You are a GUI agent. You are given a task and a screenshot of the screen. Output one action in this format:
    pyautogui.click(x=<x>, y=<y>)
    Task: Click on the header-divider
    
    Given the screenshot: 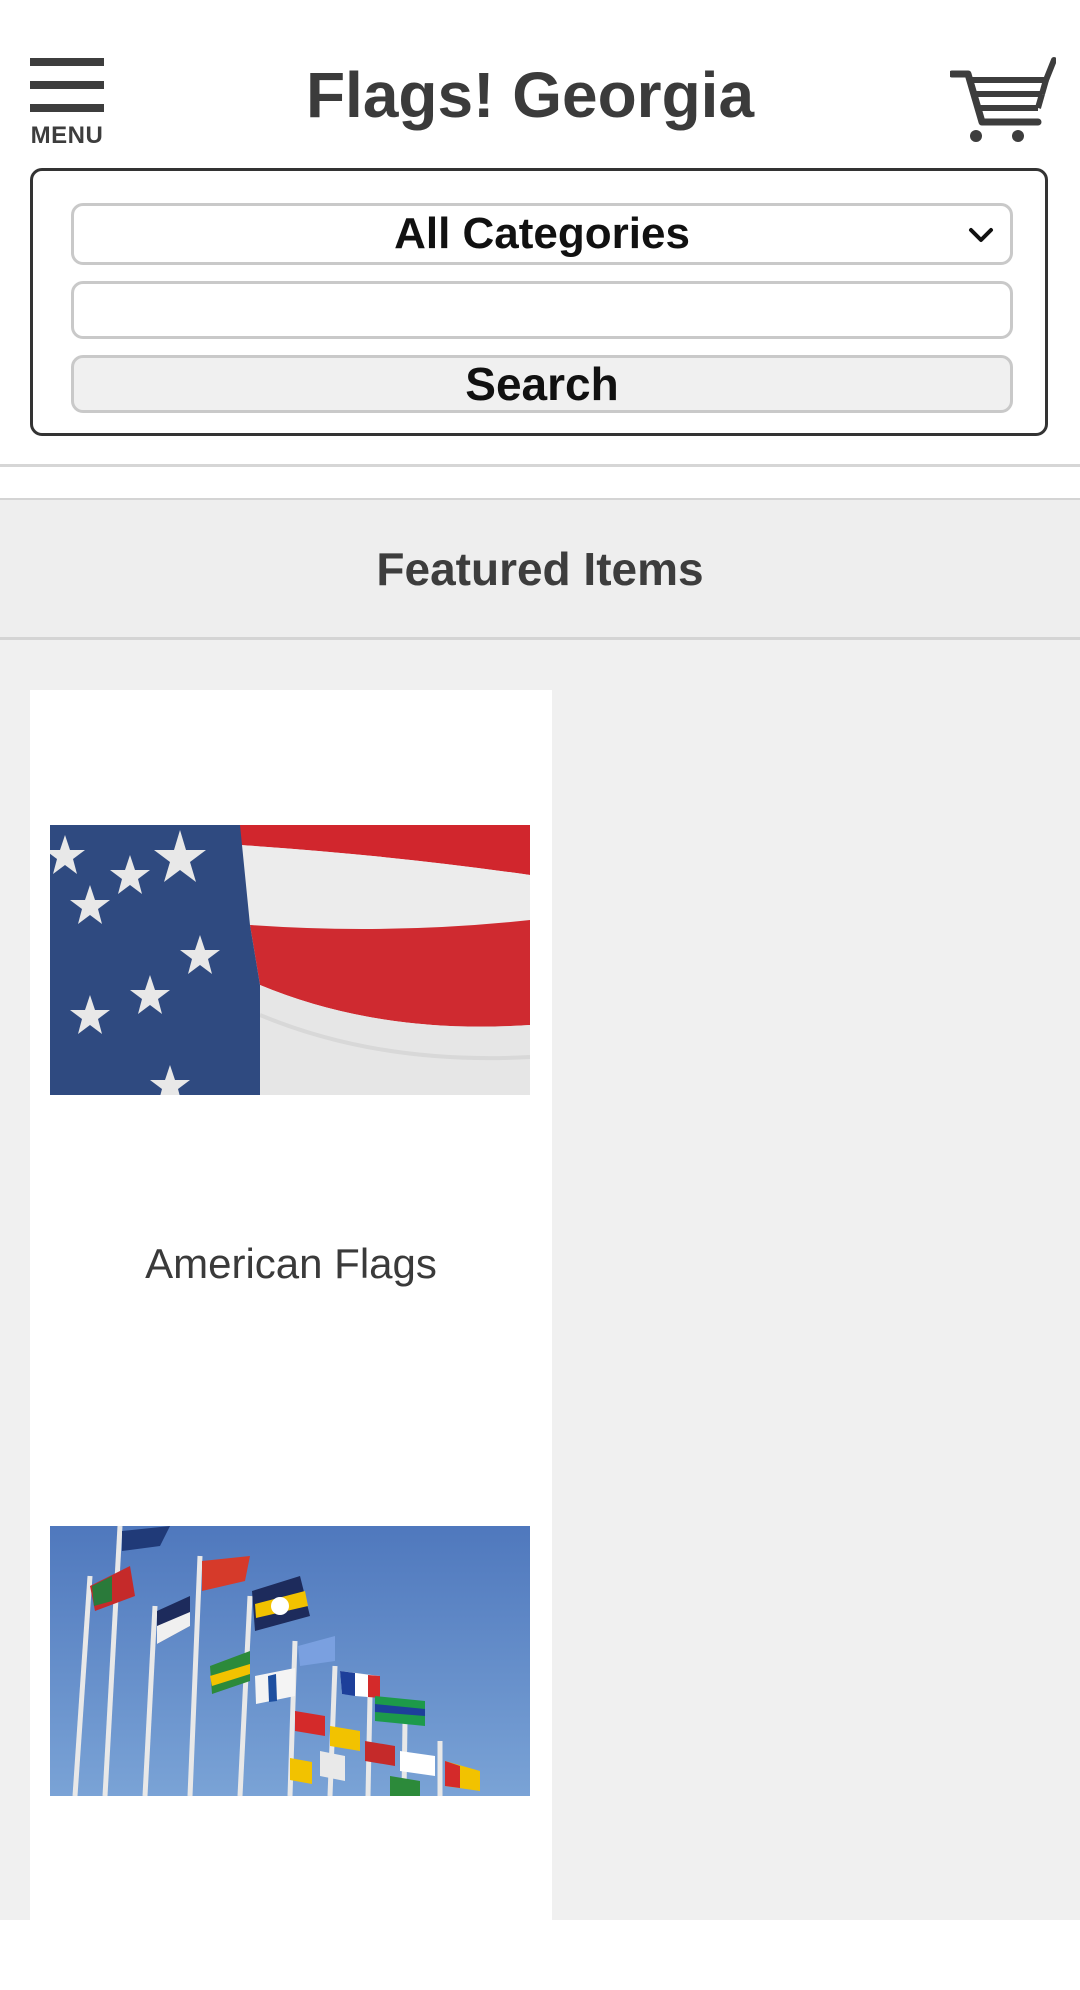 What is the action you would take?
    pyautogui.click(x=540, y=465)
    